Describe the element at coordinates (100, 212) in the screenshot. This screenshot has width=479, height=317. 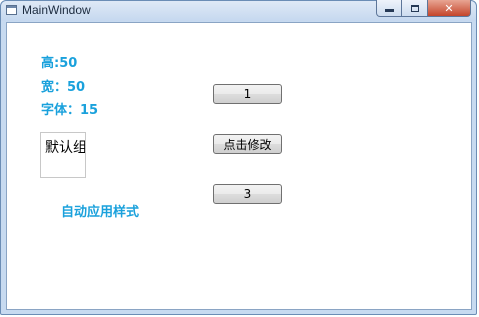
I see `auto-style-label: 自动应用样式` at that location.